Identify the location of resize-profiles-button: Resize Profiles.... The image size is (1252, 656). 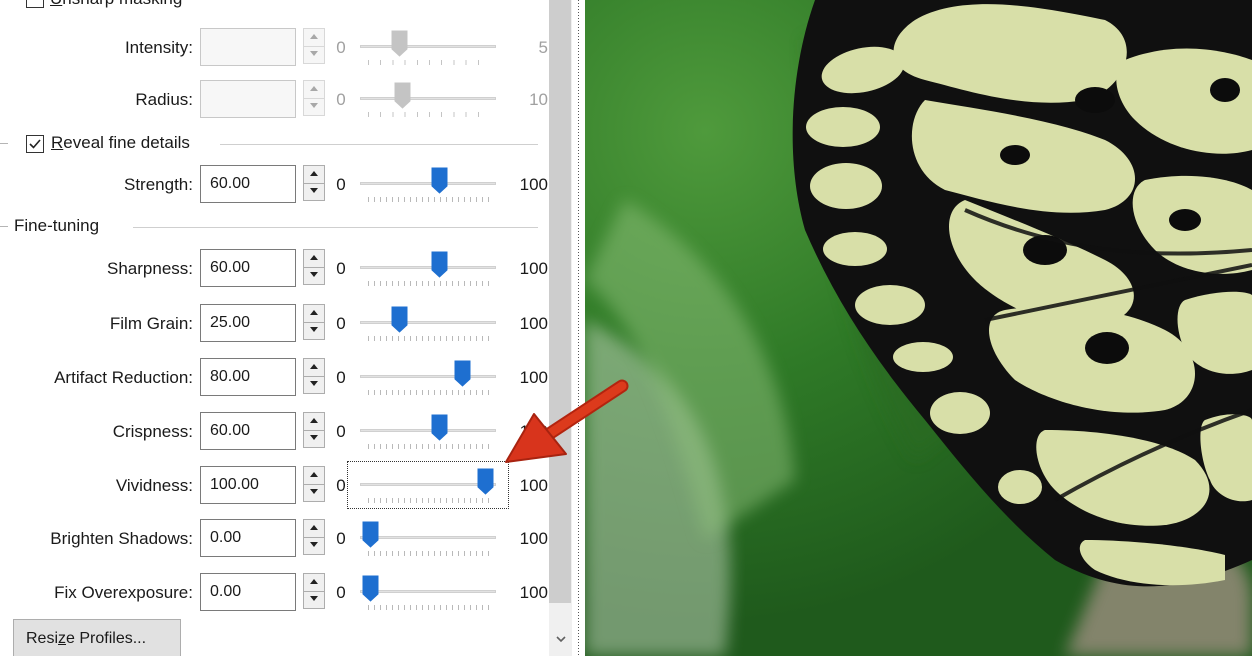
(97, 637).